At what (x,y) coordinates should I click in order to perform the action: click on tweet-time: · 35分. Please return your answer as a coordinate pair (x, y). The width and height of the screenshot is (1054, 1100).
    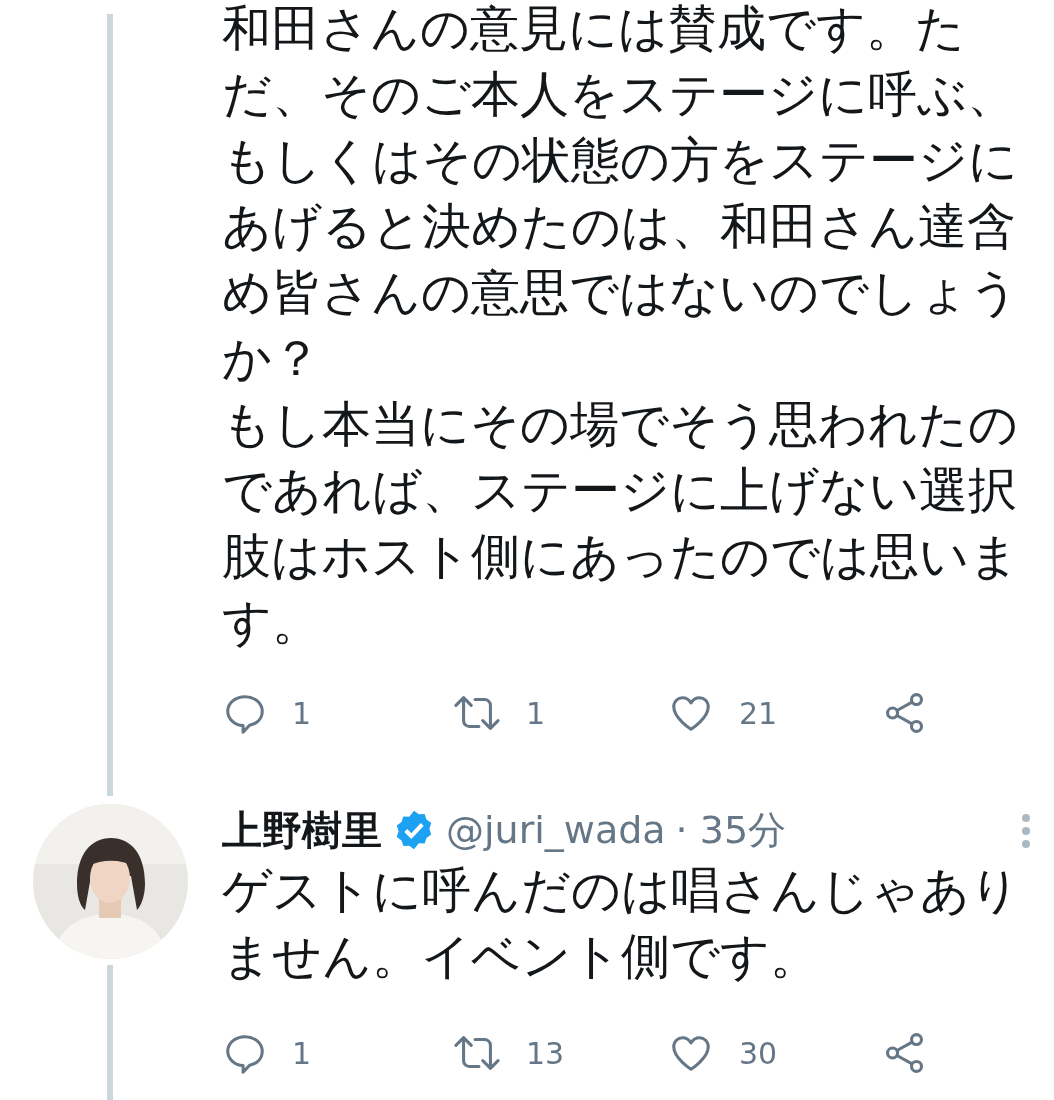
    Looking at the image, I should click on (731, 830).